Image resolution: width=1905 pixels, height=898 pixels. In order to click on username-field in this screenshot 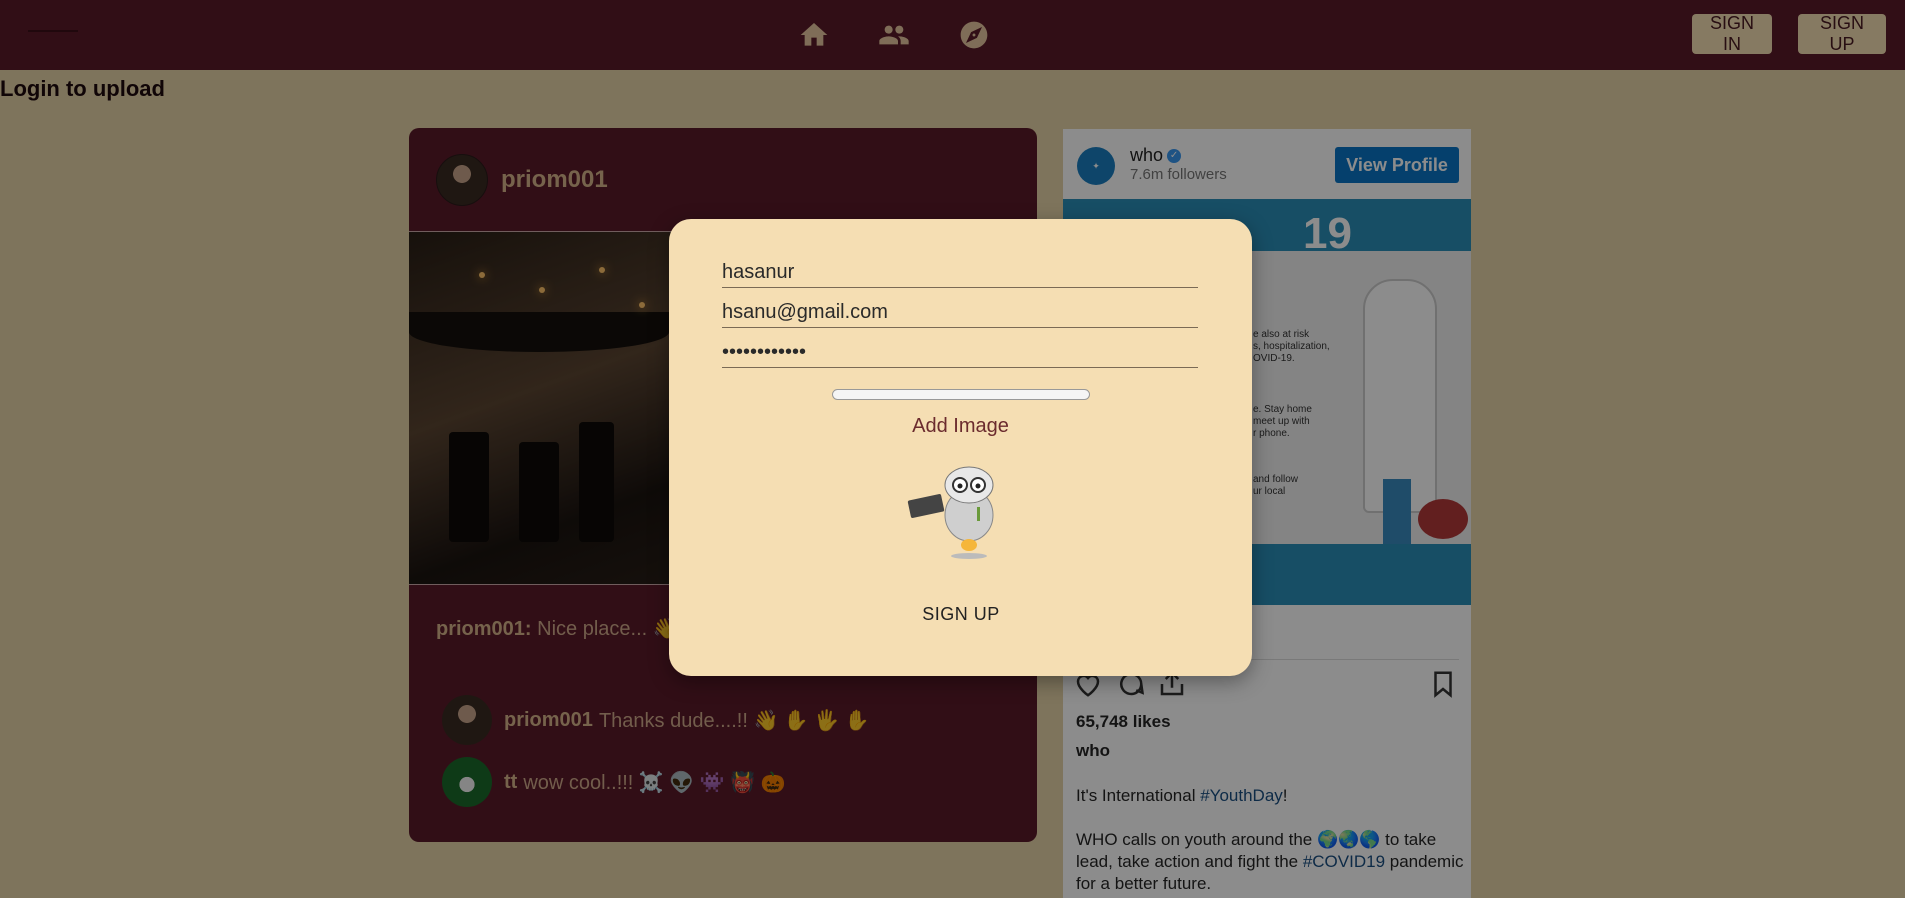, I will do `click(960, 272)`.